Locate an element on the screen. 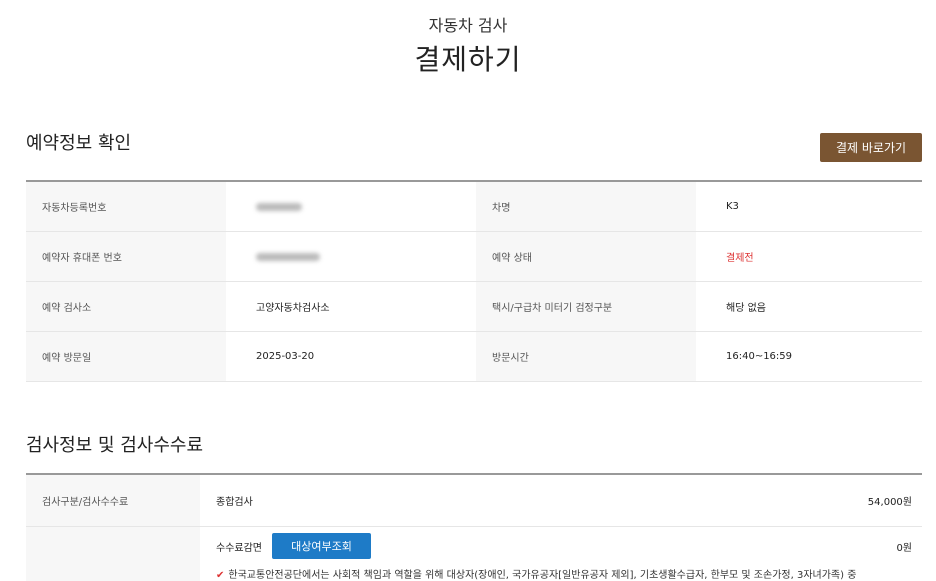 The width and height of the screenshot is (936, 581). label-vehicle-number: 자동차등록번호 is located at coordinates (126, 206).